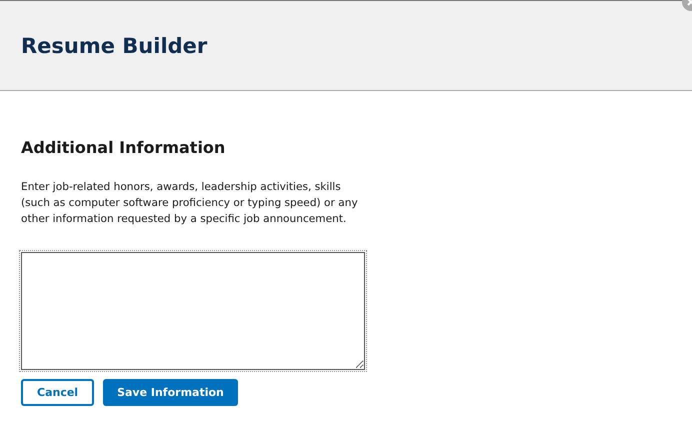  Describe the element at coordinates (114, 46) in the screenshot. I see `page-title: Resume Builder` at that location.